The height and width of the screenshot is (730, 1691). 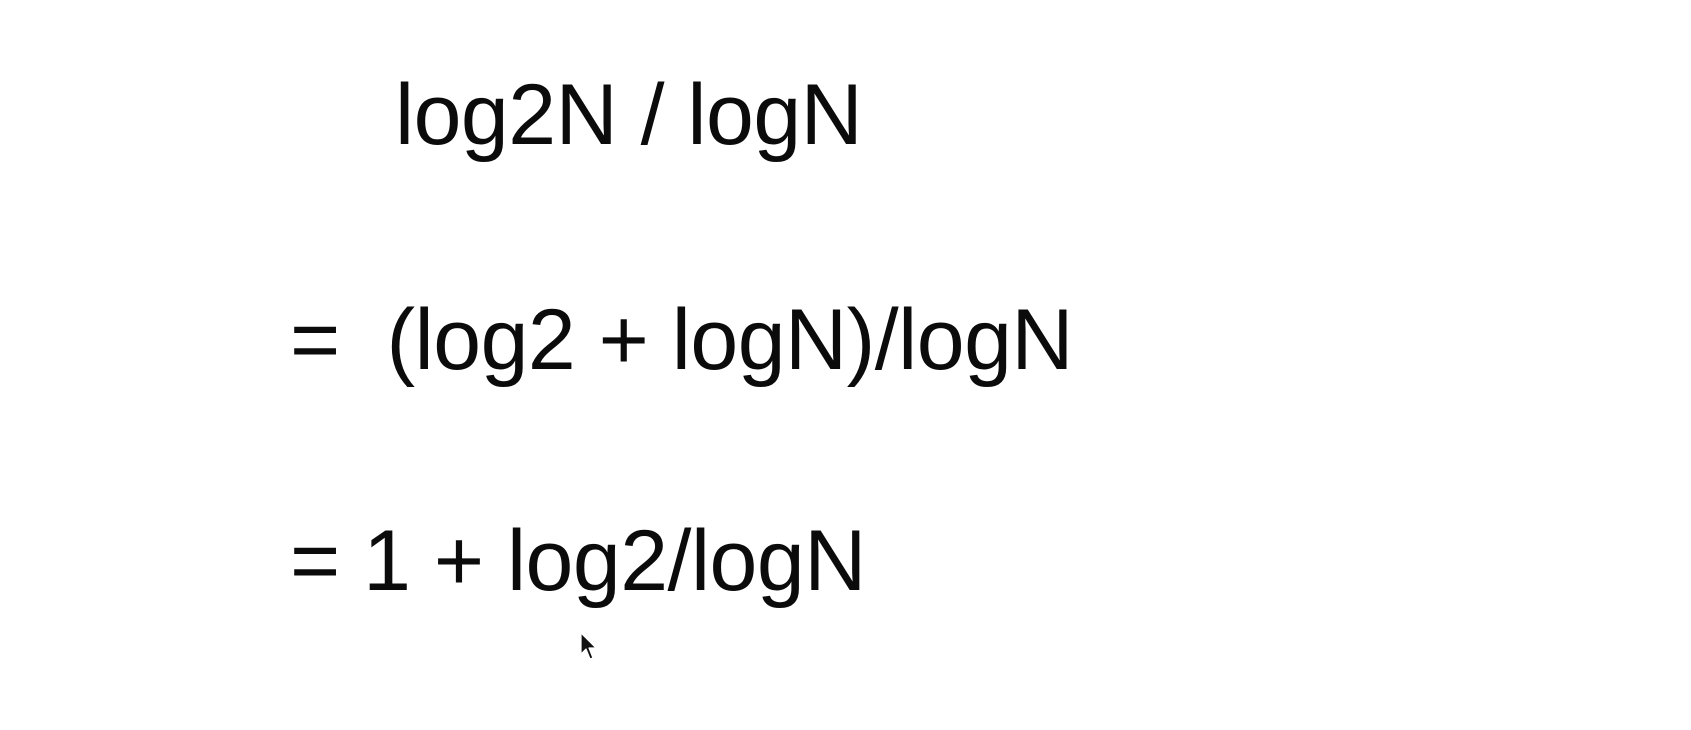 What do you see at coordinates (629, 115) in the screenshot?
I see `equation-line-1: log2N / logN` at bounding box center [629, 115].